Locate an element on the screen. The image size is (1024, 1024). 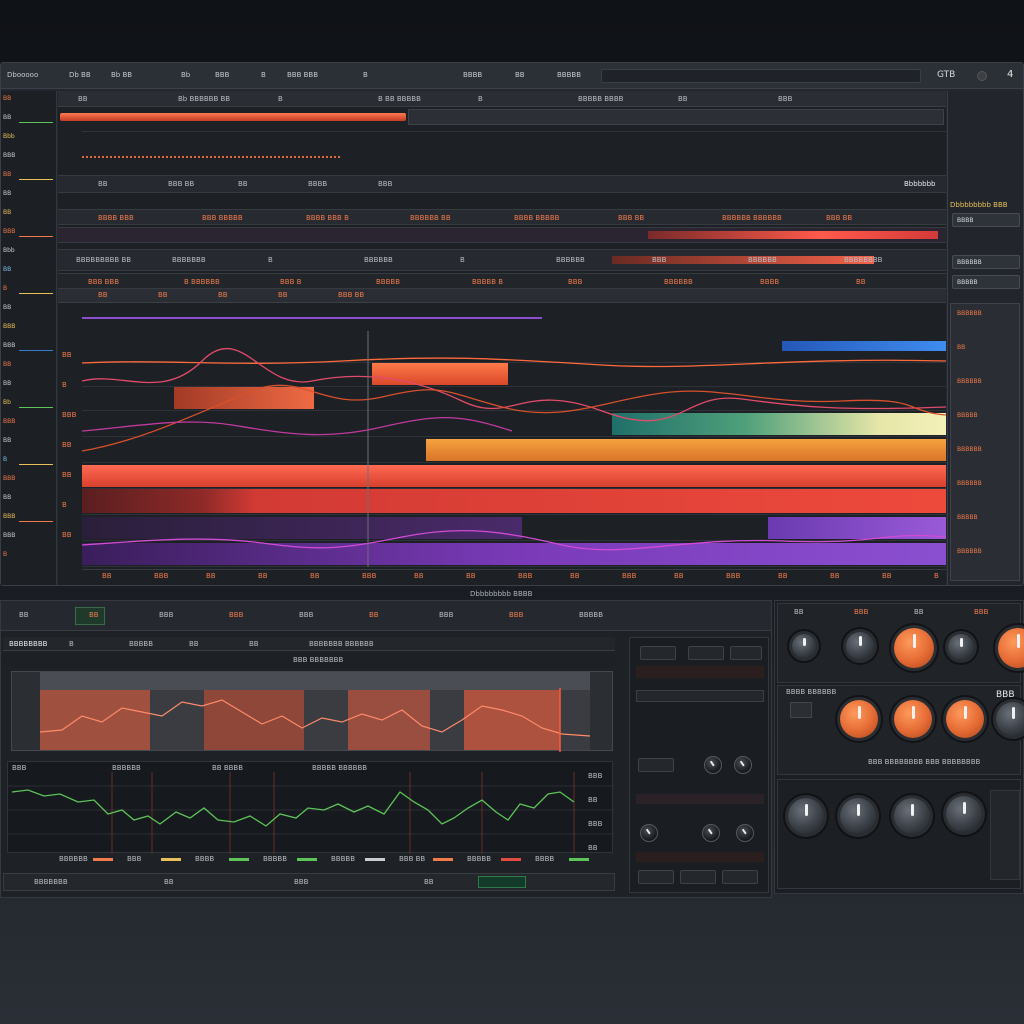
track-label-9: Bbb is located at coordinates (9, 250).